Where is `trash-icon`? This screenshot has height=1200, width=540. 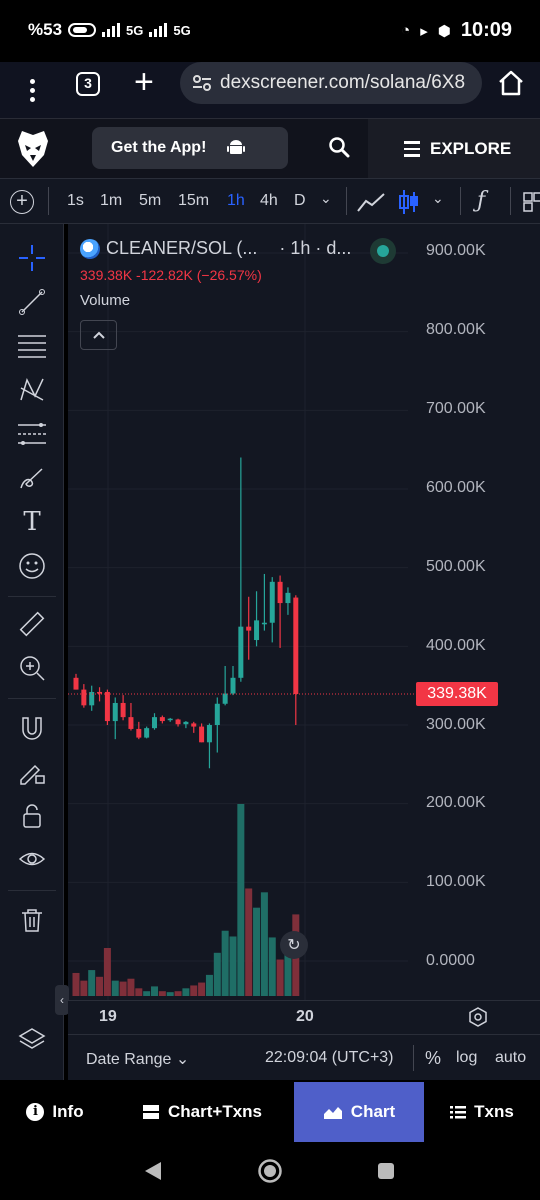
trash-icon is located at coordinates (32, 920).